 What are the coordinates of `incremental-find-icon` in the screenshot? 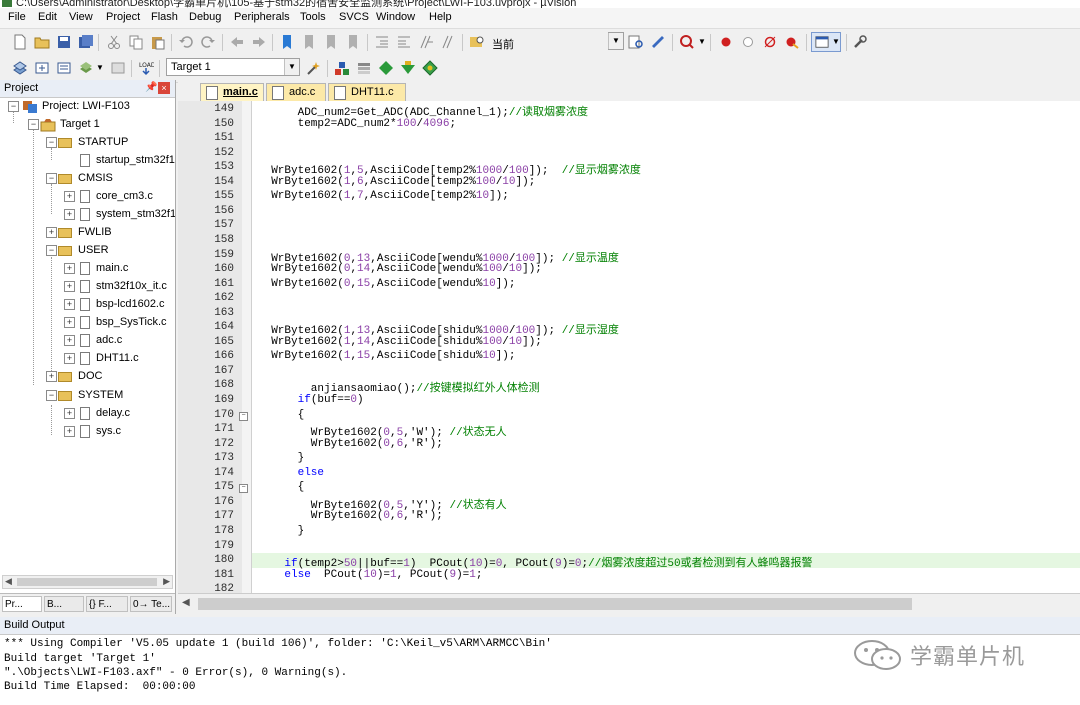 It's located at (658, 42).